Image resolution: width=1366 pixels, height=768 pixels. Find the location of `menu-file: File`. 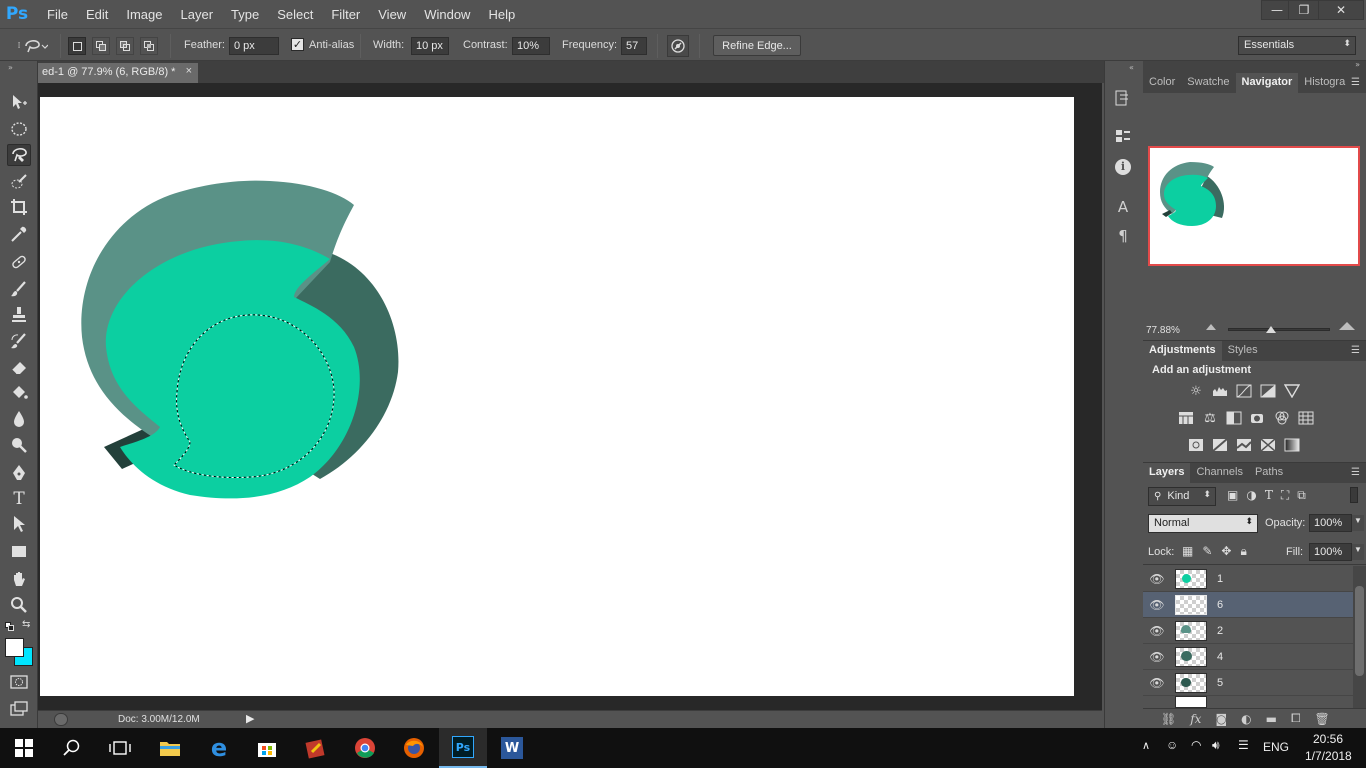

menu-file: File is located at coordinates (57, 14).